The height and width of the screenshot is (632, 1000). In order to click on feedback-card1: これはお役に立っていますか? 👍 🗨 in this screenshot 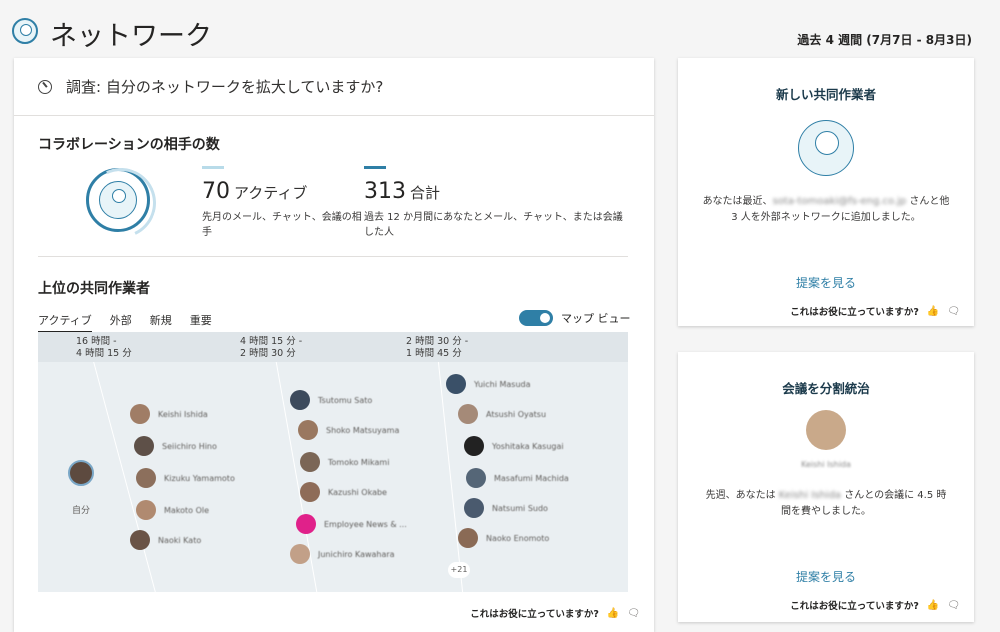, I will do `click(875, 311)`.